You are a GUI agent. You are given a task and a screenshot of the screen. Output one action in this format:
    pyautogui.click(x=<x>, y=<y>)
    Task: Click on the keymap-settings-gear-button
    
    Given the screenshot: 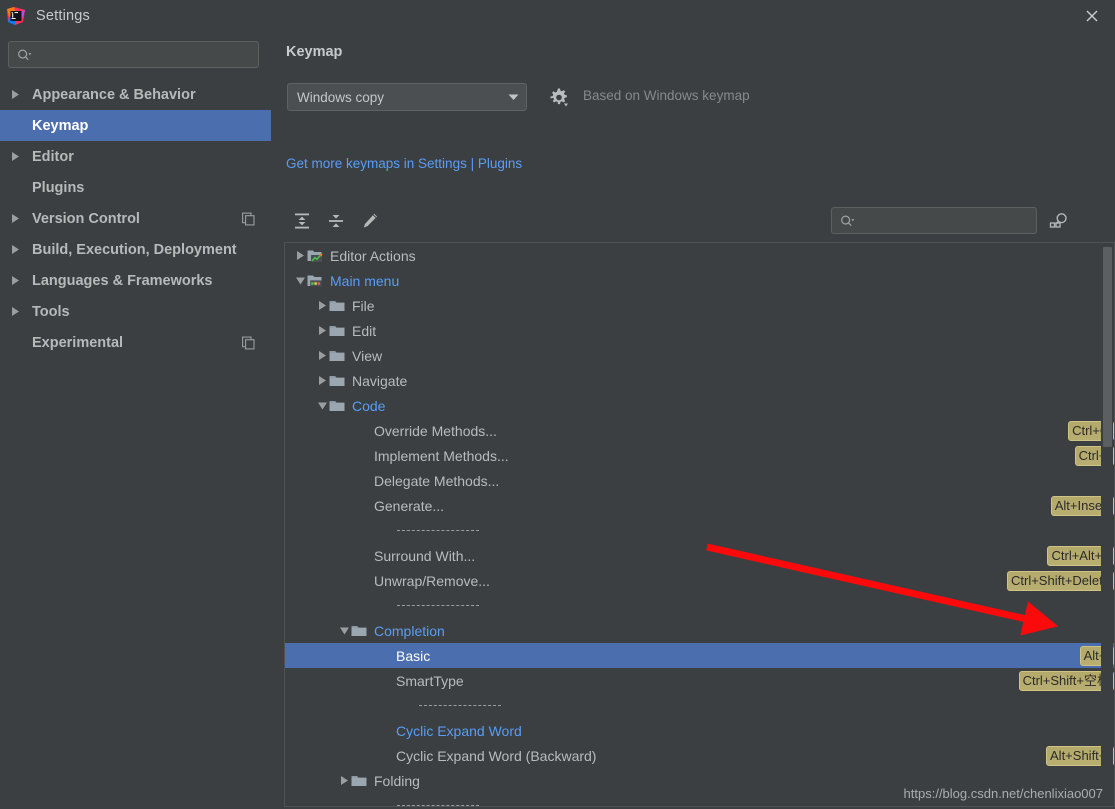 What is the action you would take?
    pyautogui.click(x=559, y=98)
    